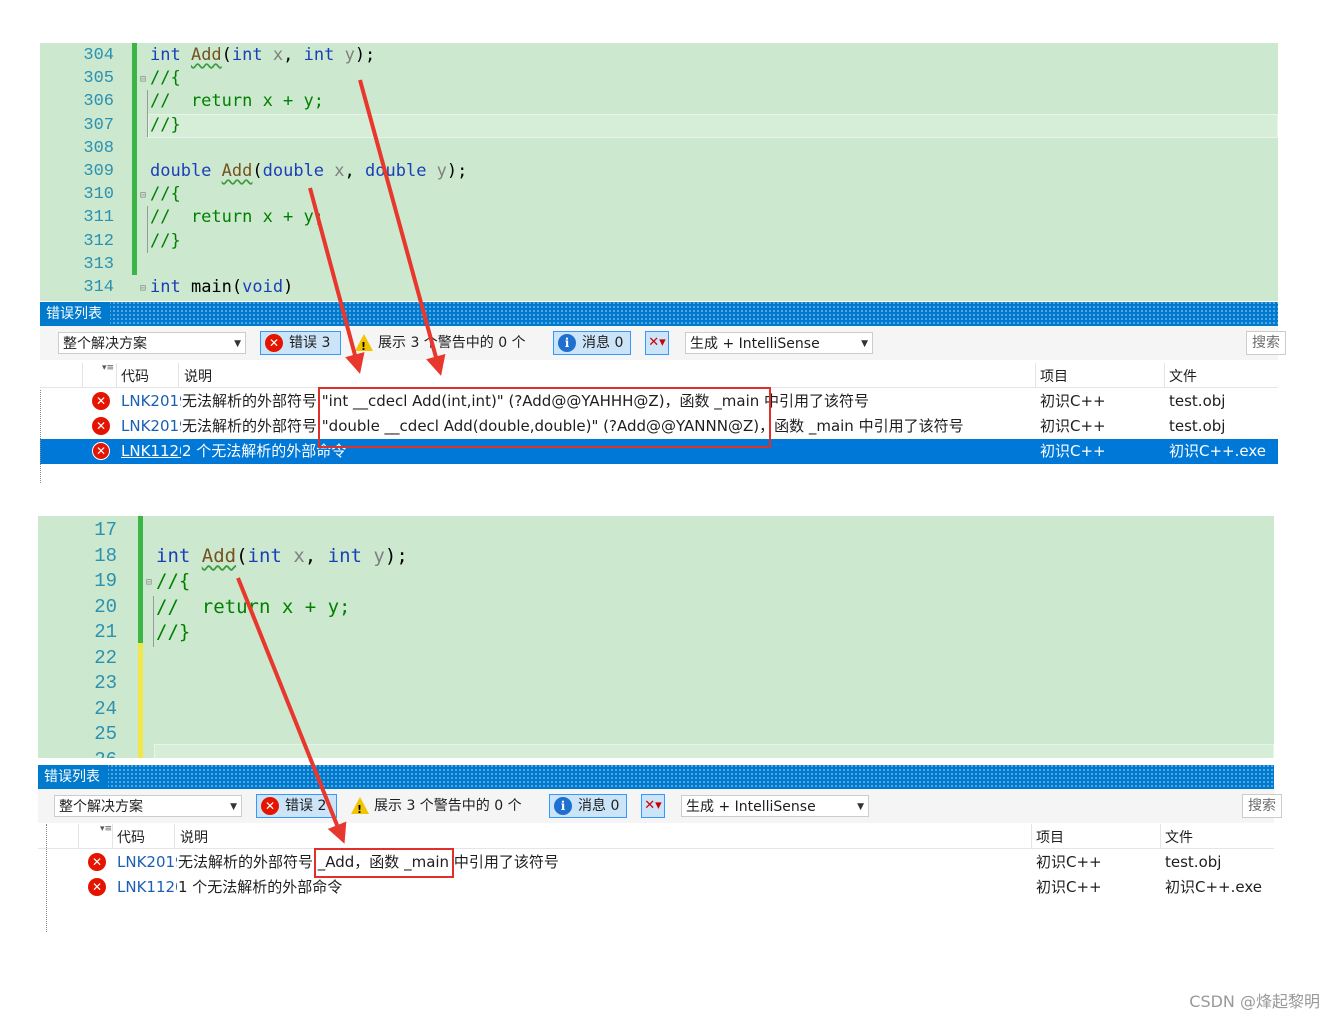 The image size is (1334, 1020). I want to click on line-number: 312, so click(98, 241).